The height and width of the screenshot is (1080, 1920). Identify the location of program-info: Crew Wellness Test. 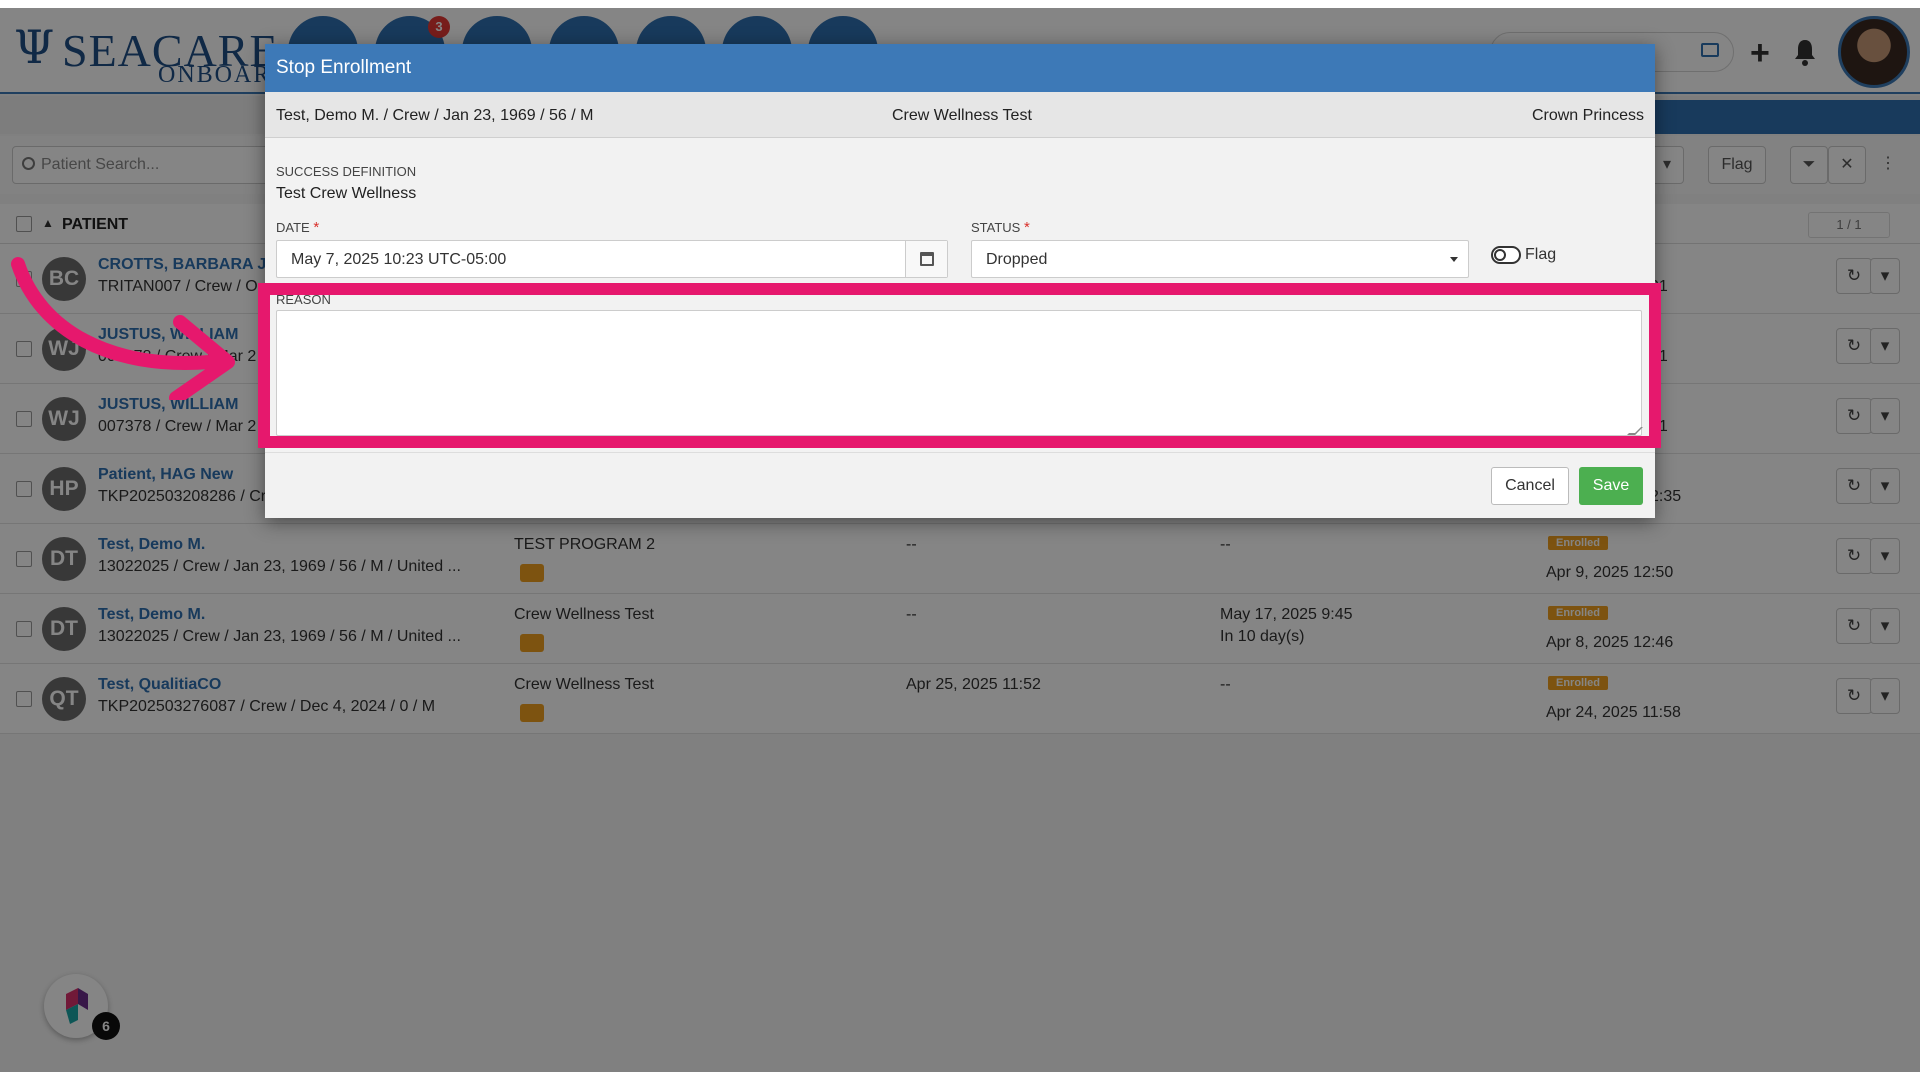
(962, 115).